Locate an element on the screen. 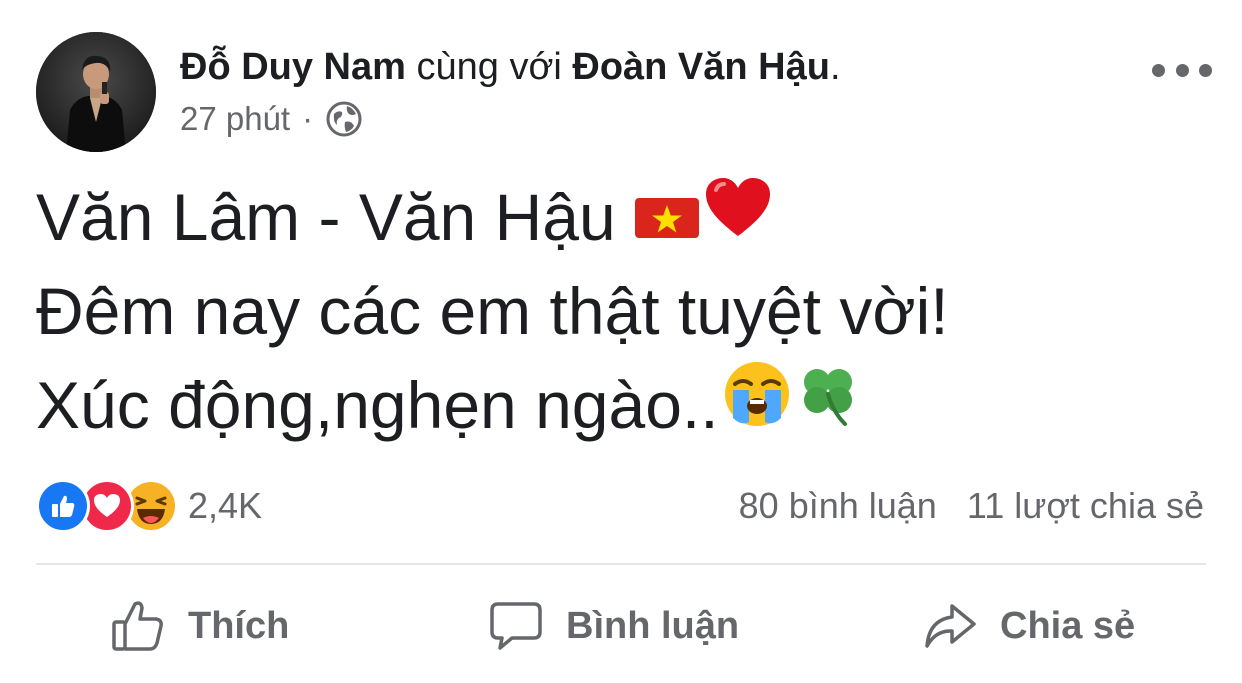 This screenshot has height=683, width=1242. share-button-label: Chia sẻ is located at coordinates (1068, 625).